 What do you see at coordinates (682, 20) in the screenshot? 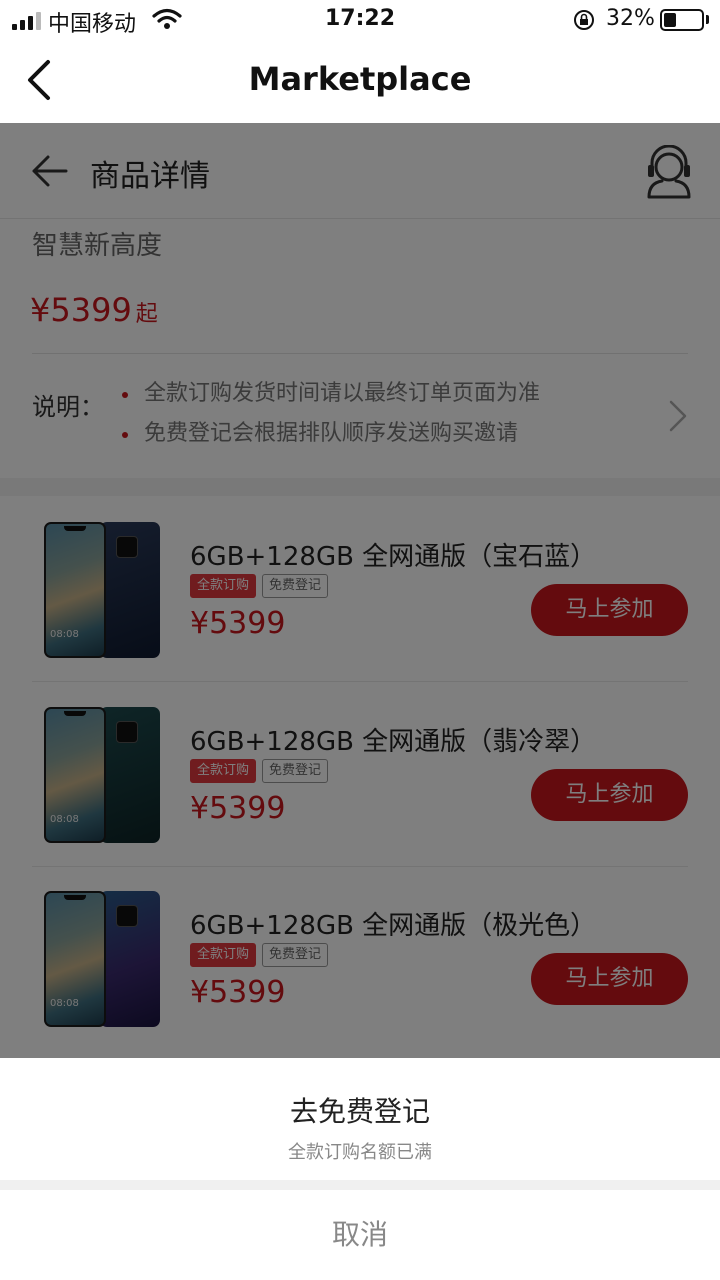
I see `battery-icon` at bounding box center [682, 20].